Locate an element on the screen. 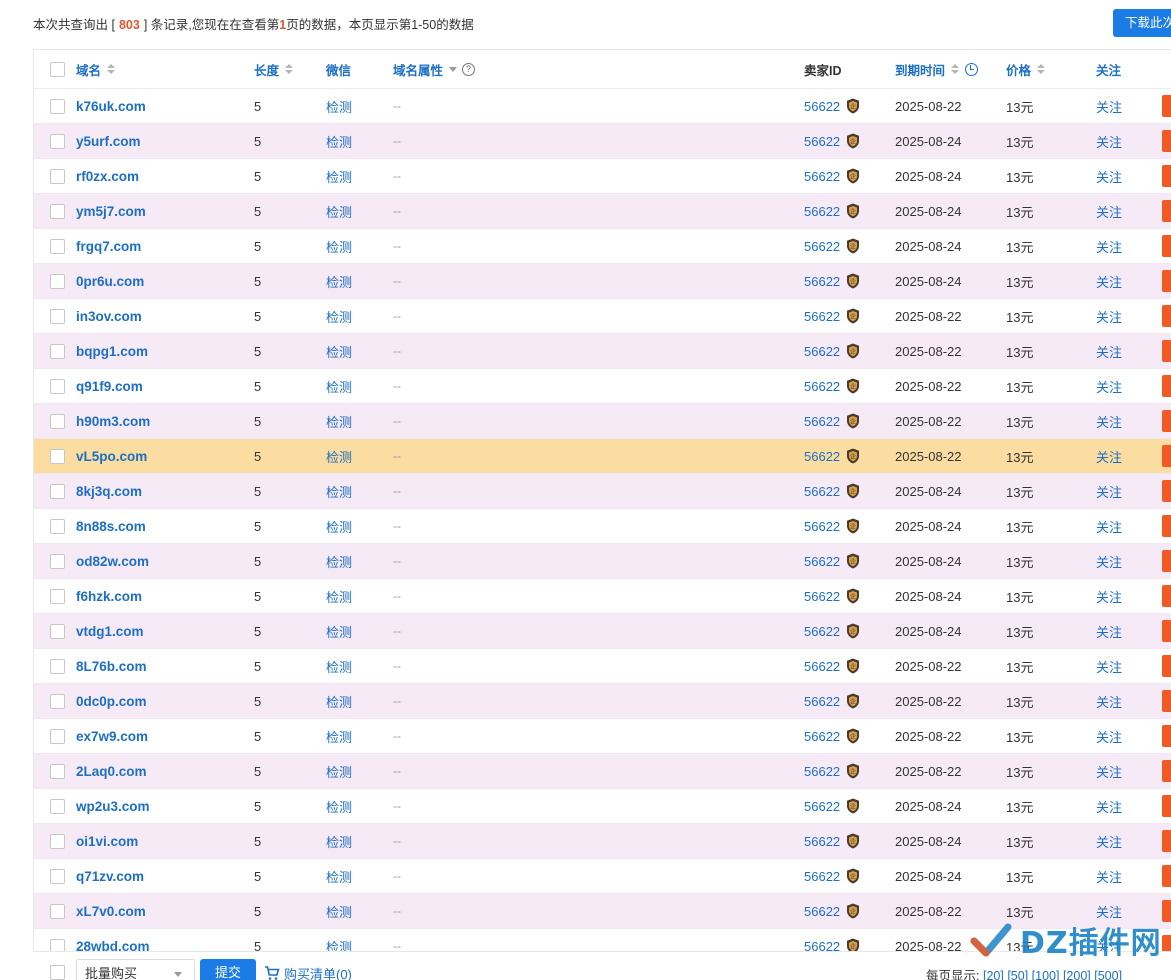 Image resolution: width=1171 pixels, height=980 pixels. domain-link: frgq7.com is located at coordinates (108, 246).